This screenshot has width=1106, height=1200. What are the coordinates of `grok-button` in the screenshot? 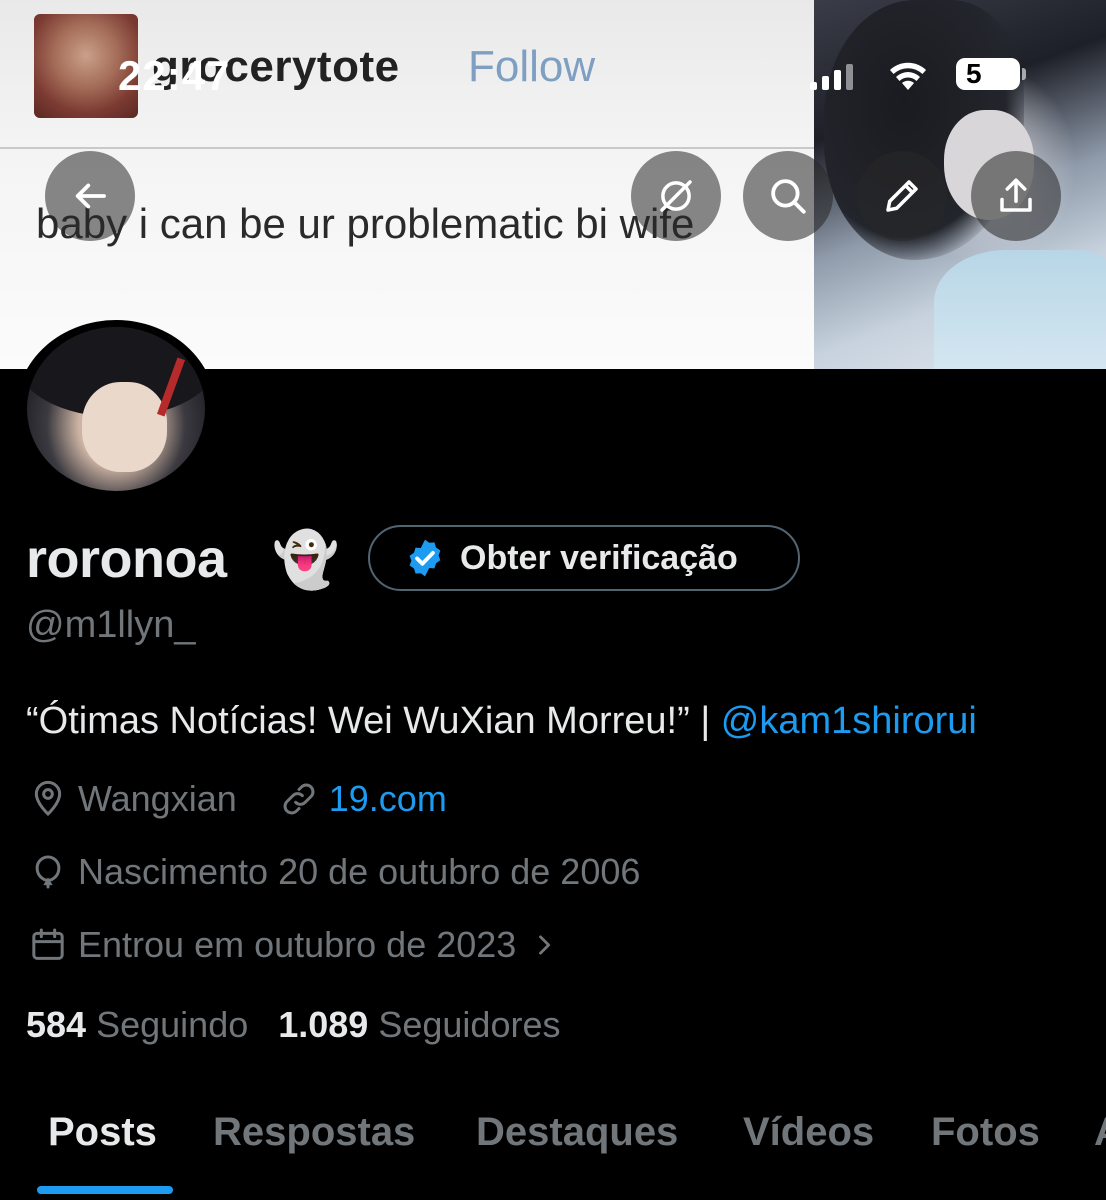 It's located at (676, 196).